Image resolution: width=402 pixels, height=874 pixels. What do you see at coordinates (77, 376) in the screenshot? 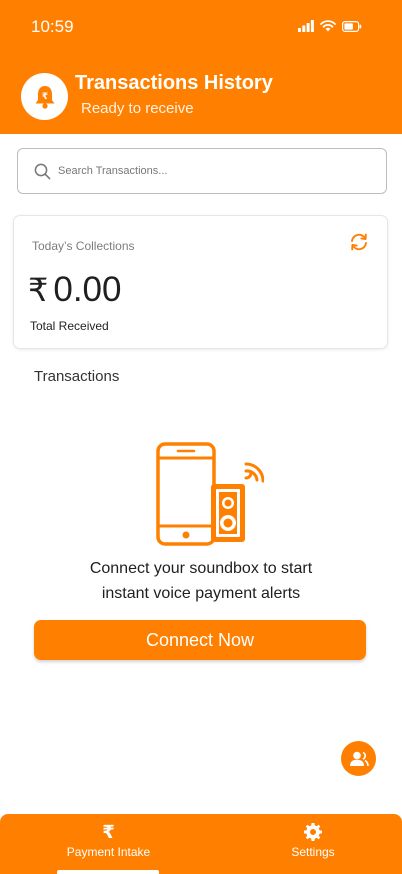
I see `transactions-heading: Transactions` at bounding box center [77, 376].